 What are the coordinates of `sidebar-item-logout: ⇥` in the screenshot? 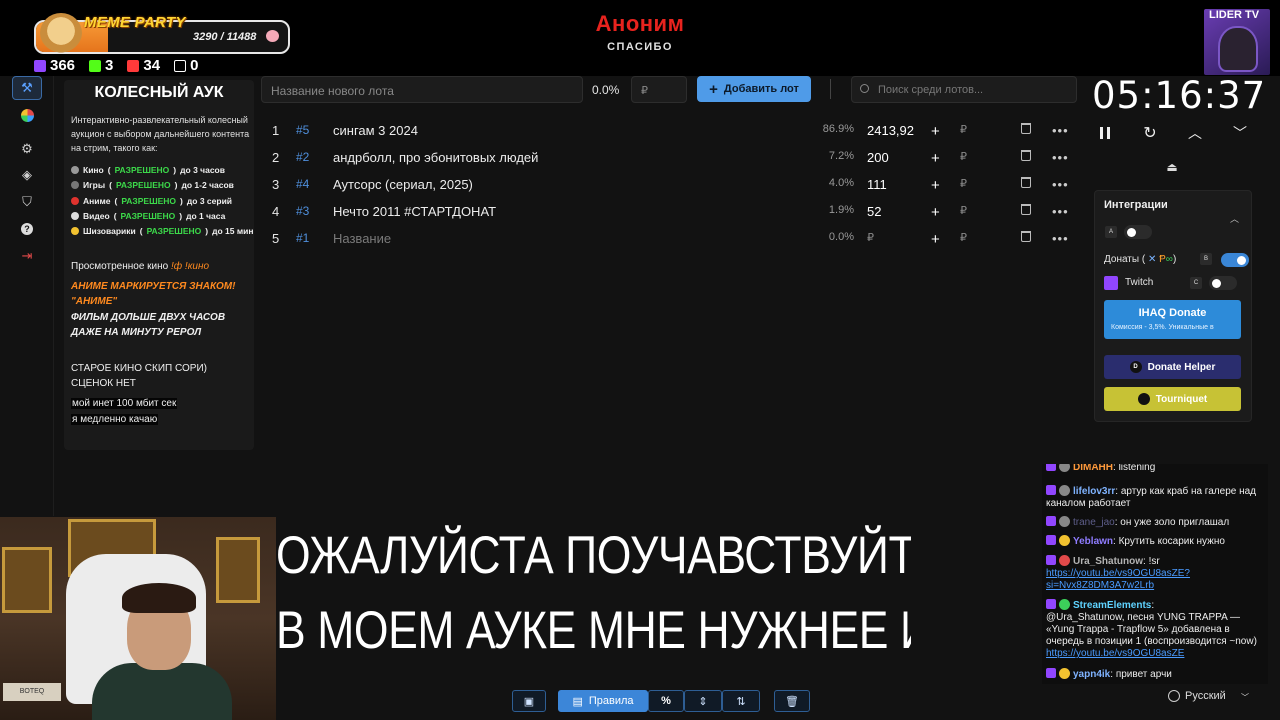 It's located at (27, 256).